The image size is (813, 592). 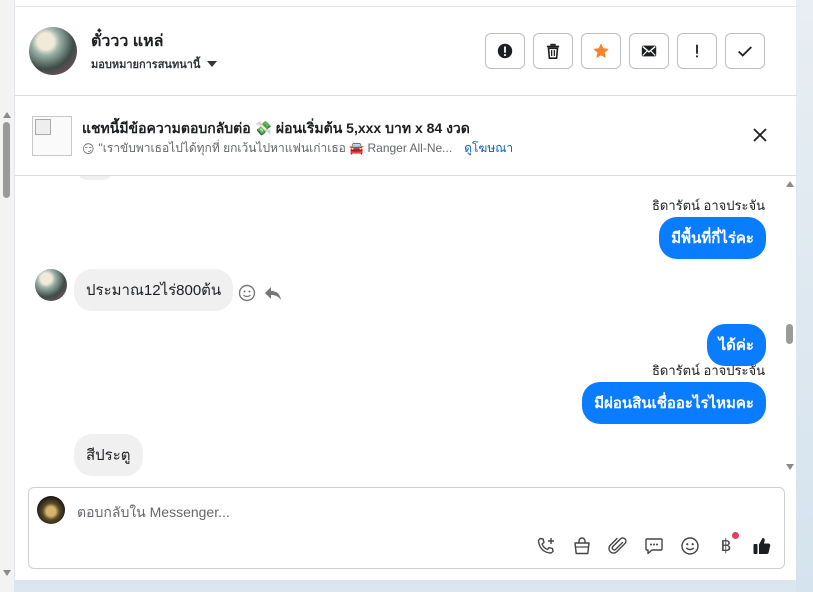 I want to click on close-icon, so click(x=760, y=135).